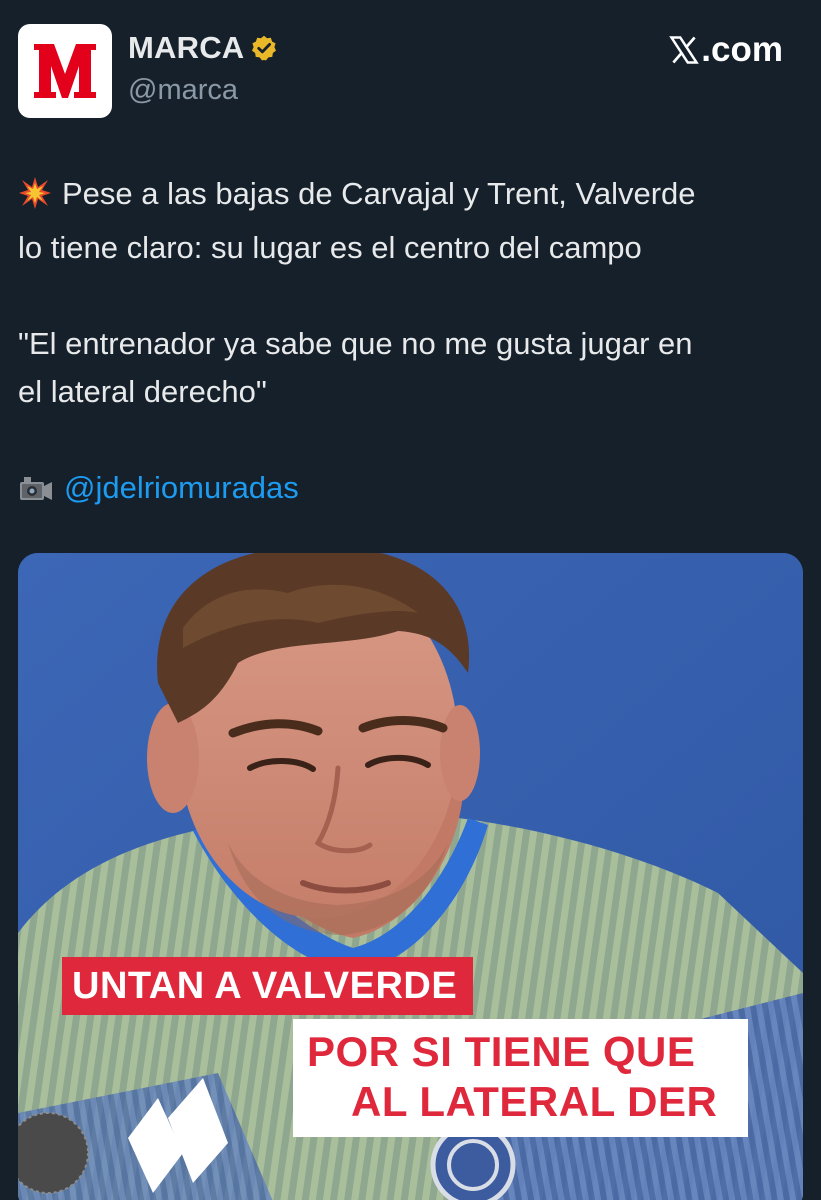  I want to click on tweet-quote-line-2: el lateral derecho", so click(142, 391).